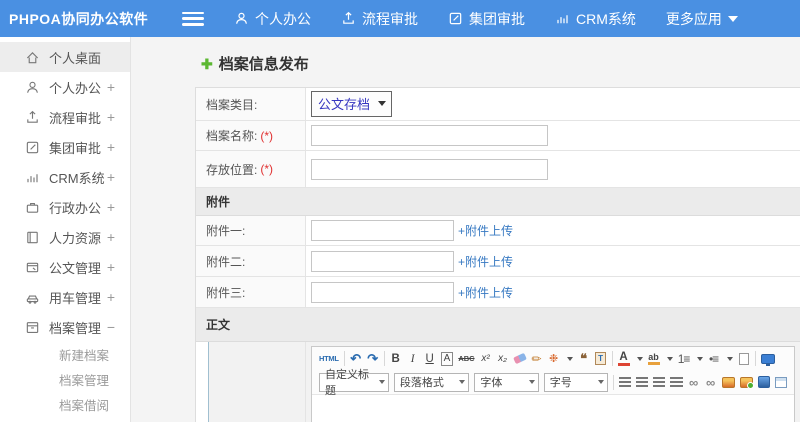  What do you see at coordinates (447, 358) in the screenshot?
I see `font-style-button: A` at bounding box center [447, 358].